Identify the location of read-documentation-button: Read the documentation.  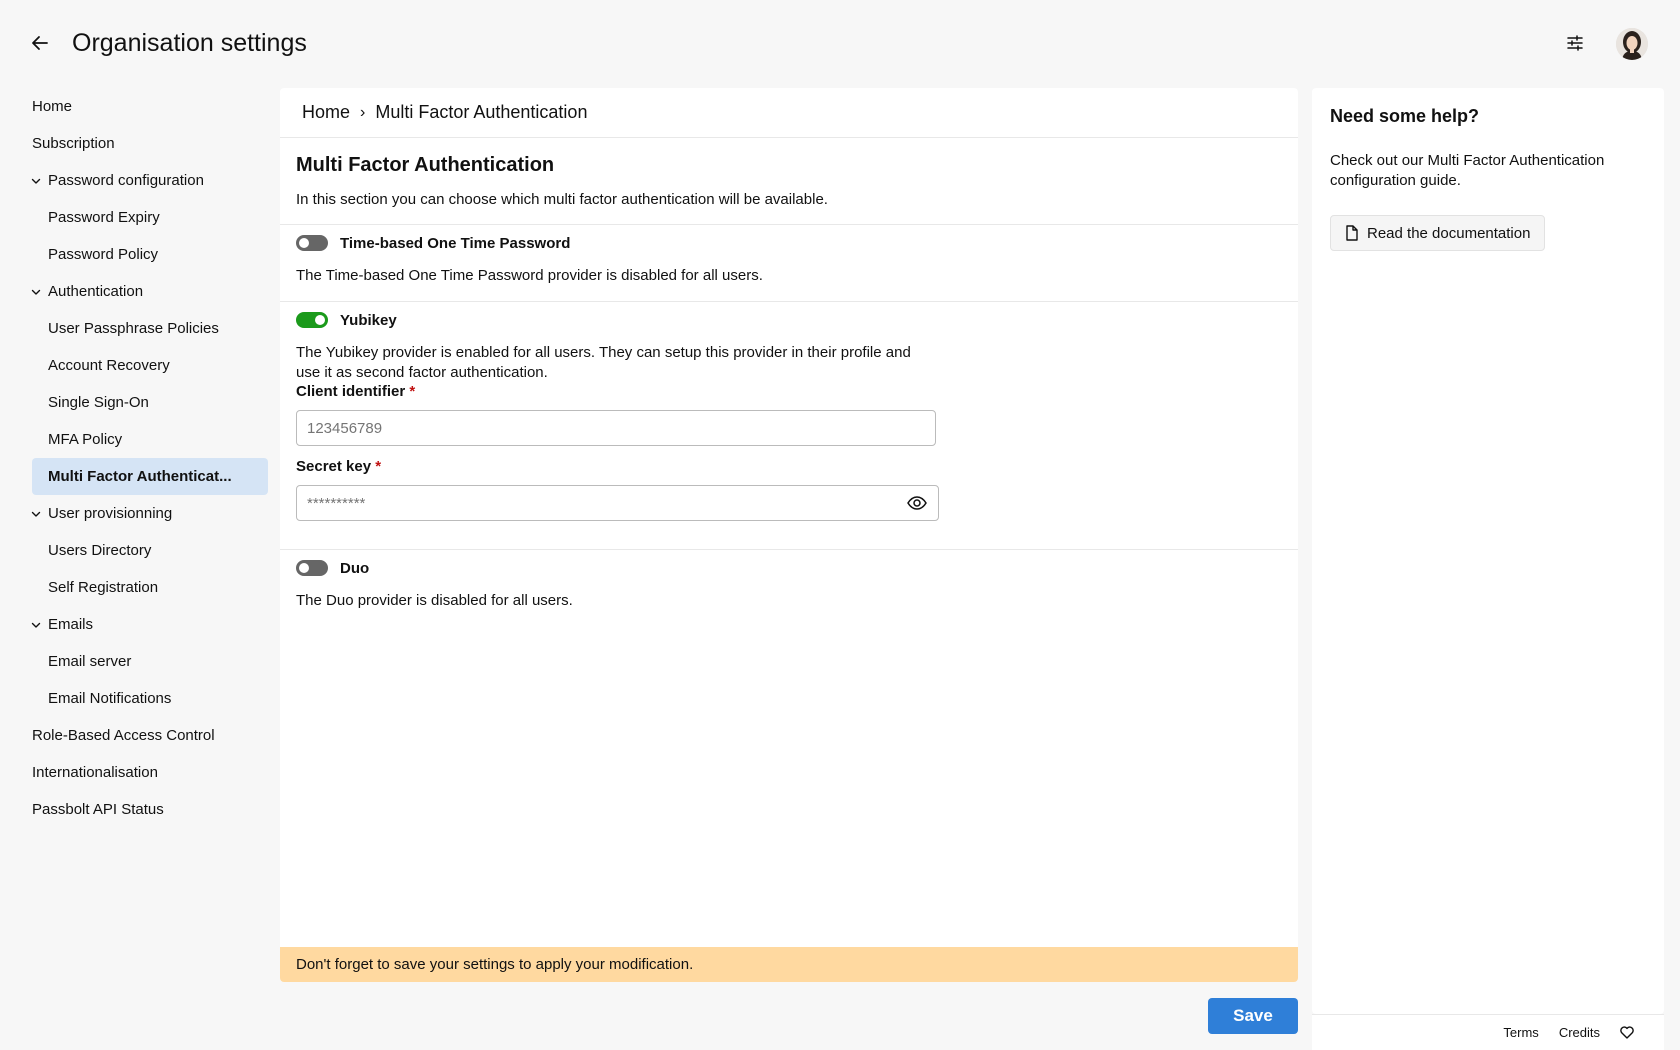
(1438, 233).